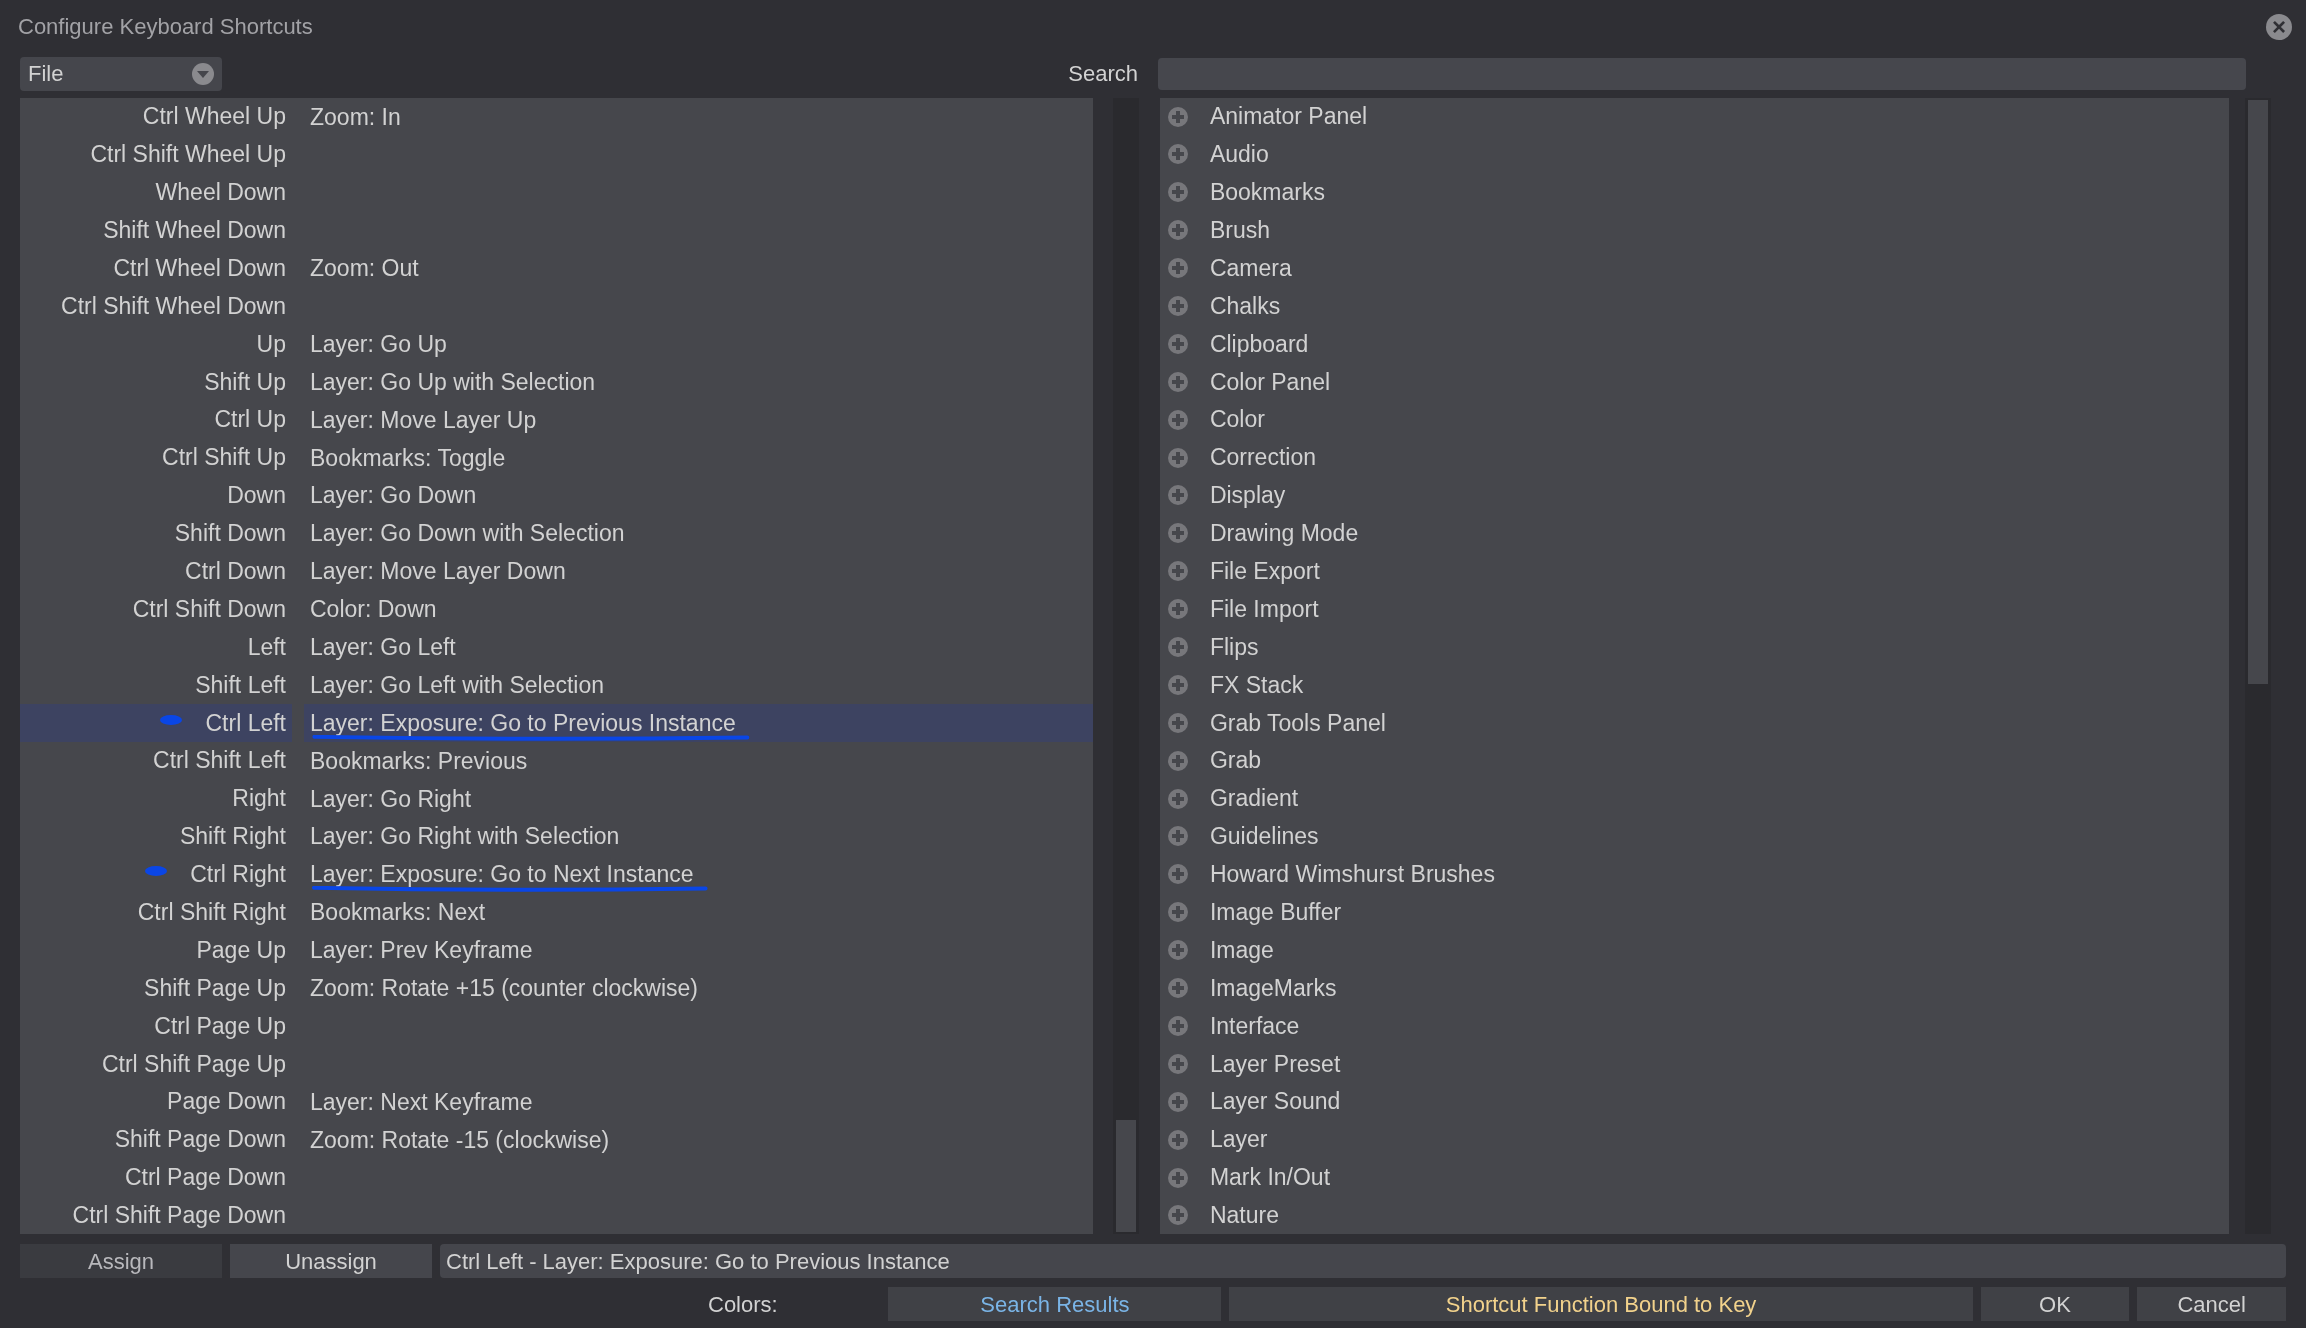  Describe the element at coordinates (156, 116) in the screenshot. I see `shortcut-key: Ctrl Wheel Up` at that location.